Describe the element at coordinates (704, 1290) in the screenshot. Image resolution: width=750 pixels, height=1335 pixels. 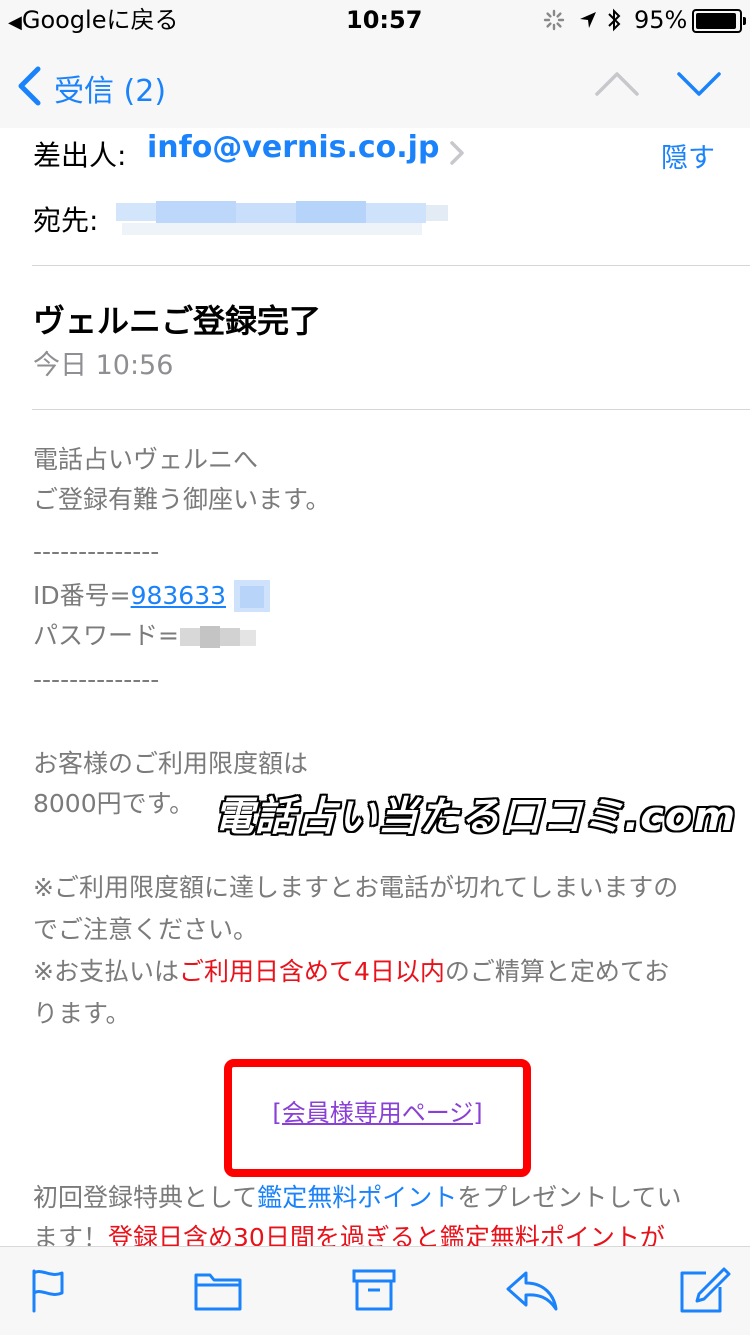
I see `compose-icon` at that location.